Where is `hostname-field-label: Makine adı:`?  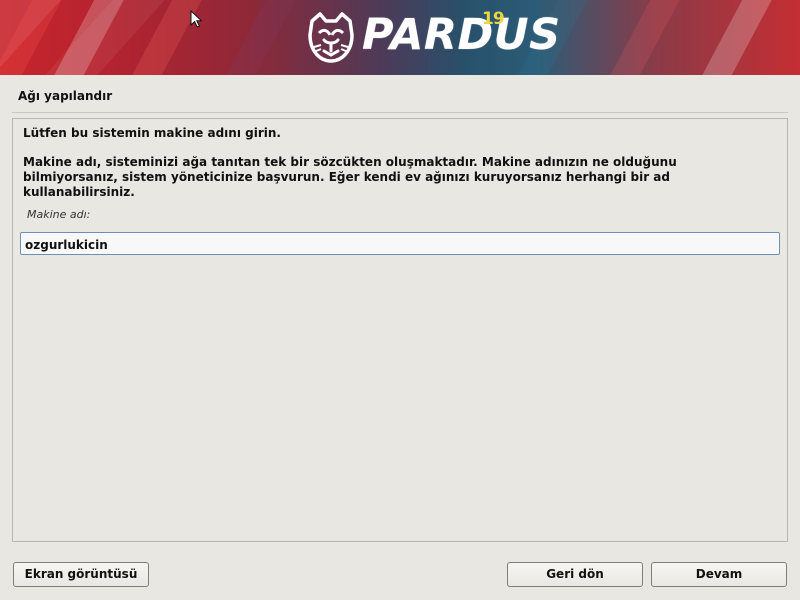
hostname-field-label: Makine adı: is located at coordinates (59, 214).